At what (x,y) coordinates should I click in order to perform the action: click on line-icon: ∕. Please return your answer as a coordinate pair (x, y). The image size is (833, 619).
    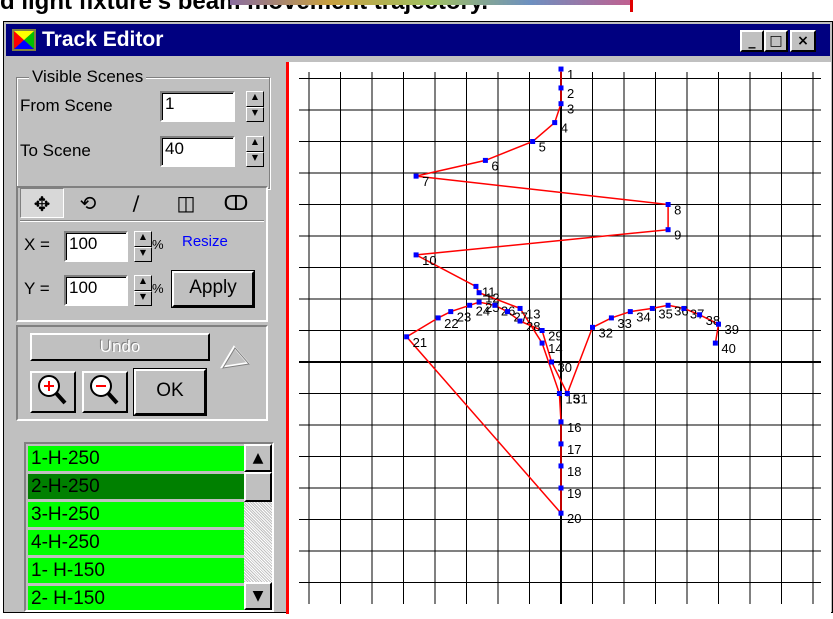
    Looking at the image, I should click on (136, 203).